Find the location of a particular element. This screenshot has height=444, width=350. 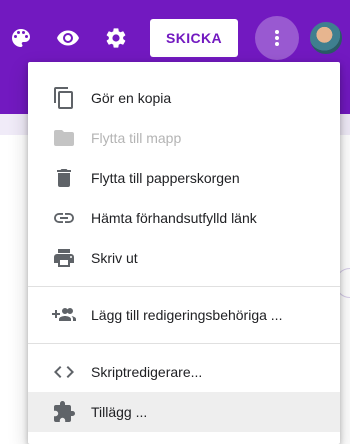

menu-item-prefilled-link: Hämta förhandsutfylld länk is located at coordinates (184, 218).